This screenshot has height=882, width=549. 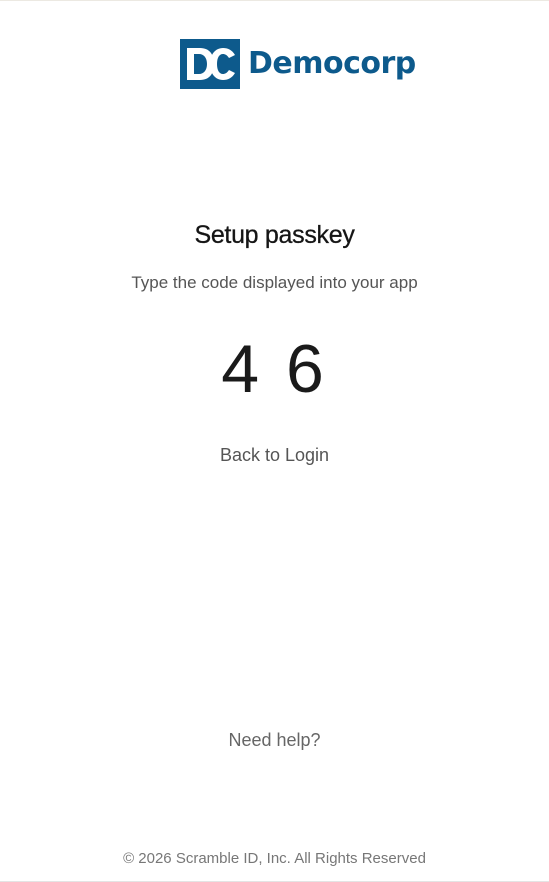 I want to click on need-help-link: Need help?, so click(x=274, y=740).